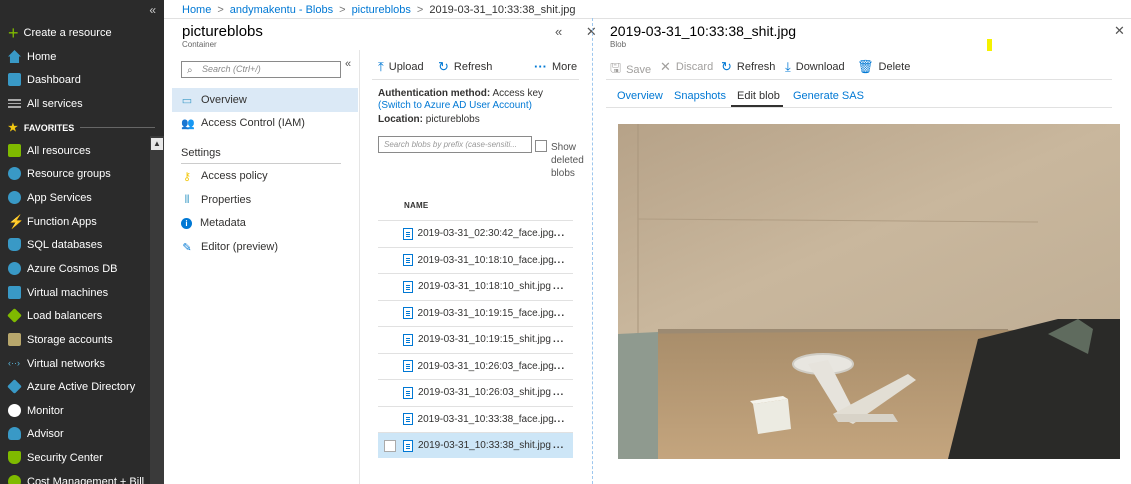 The image size is (1131, 484). What do you see at coordinates (883, 67) in the screenshot?
I see `delete-button: 🗑 Delete` at bounding box center [883, 67].